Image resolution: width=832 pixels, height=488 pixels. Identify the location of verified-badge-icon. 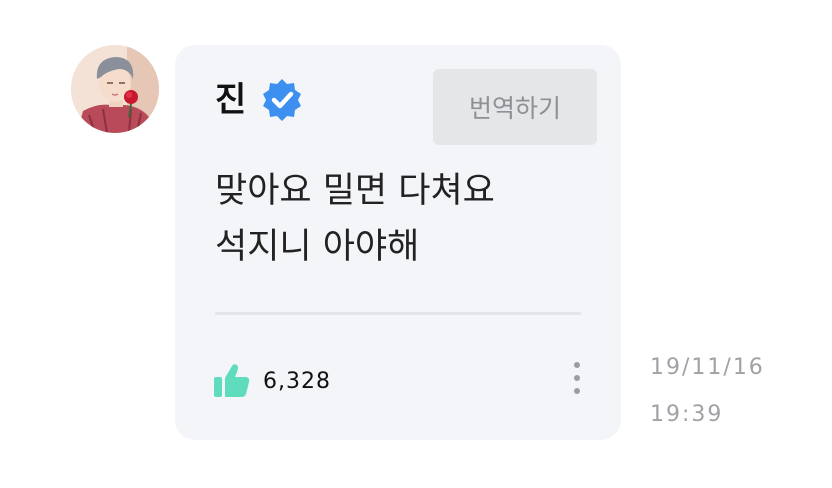
(282, 100).